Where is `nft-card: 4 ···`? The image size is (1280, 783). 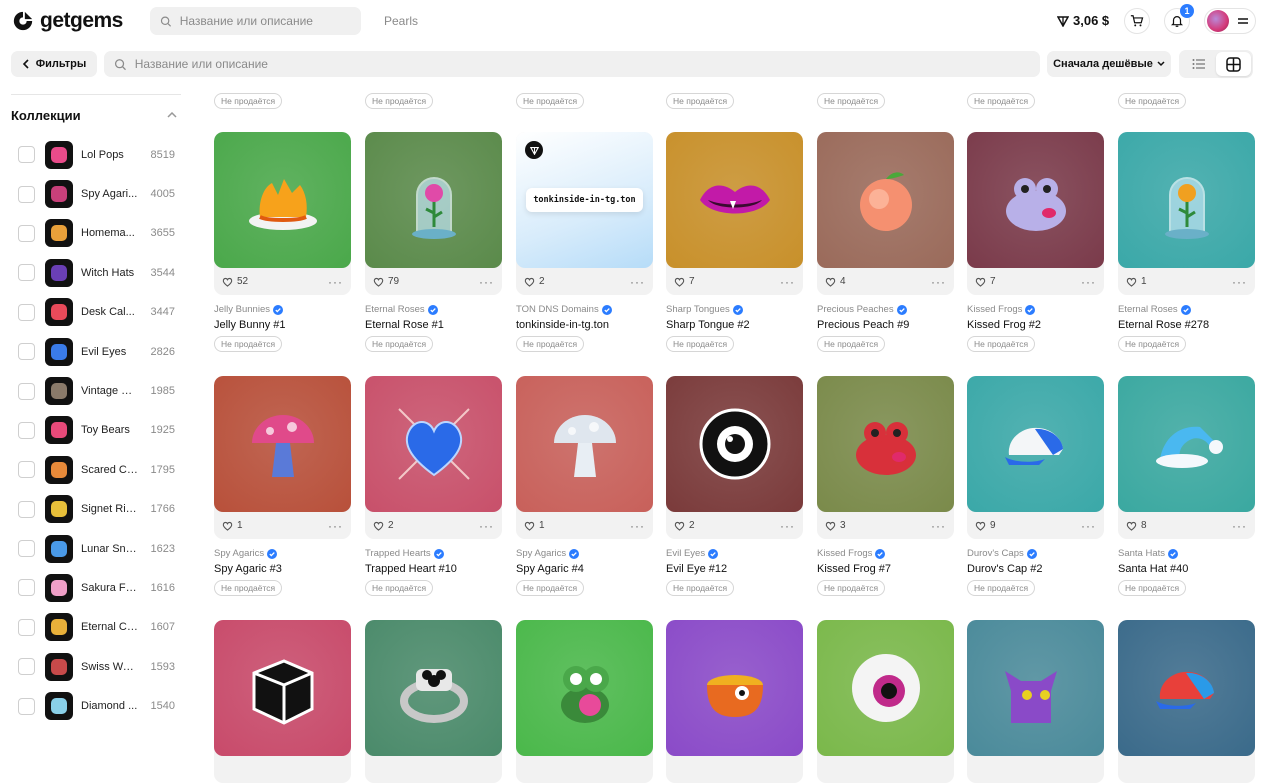
nft-card: 4 ··· is located at coordinates (885, 213).